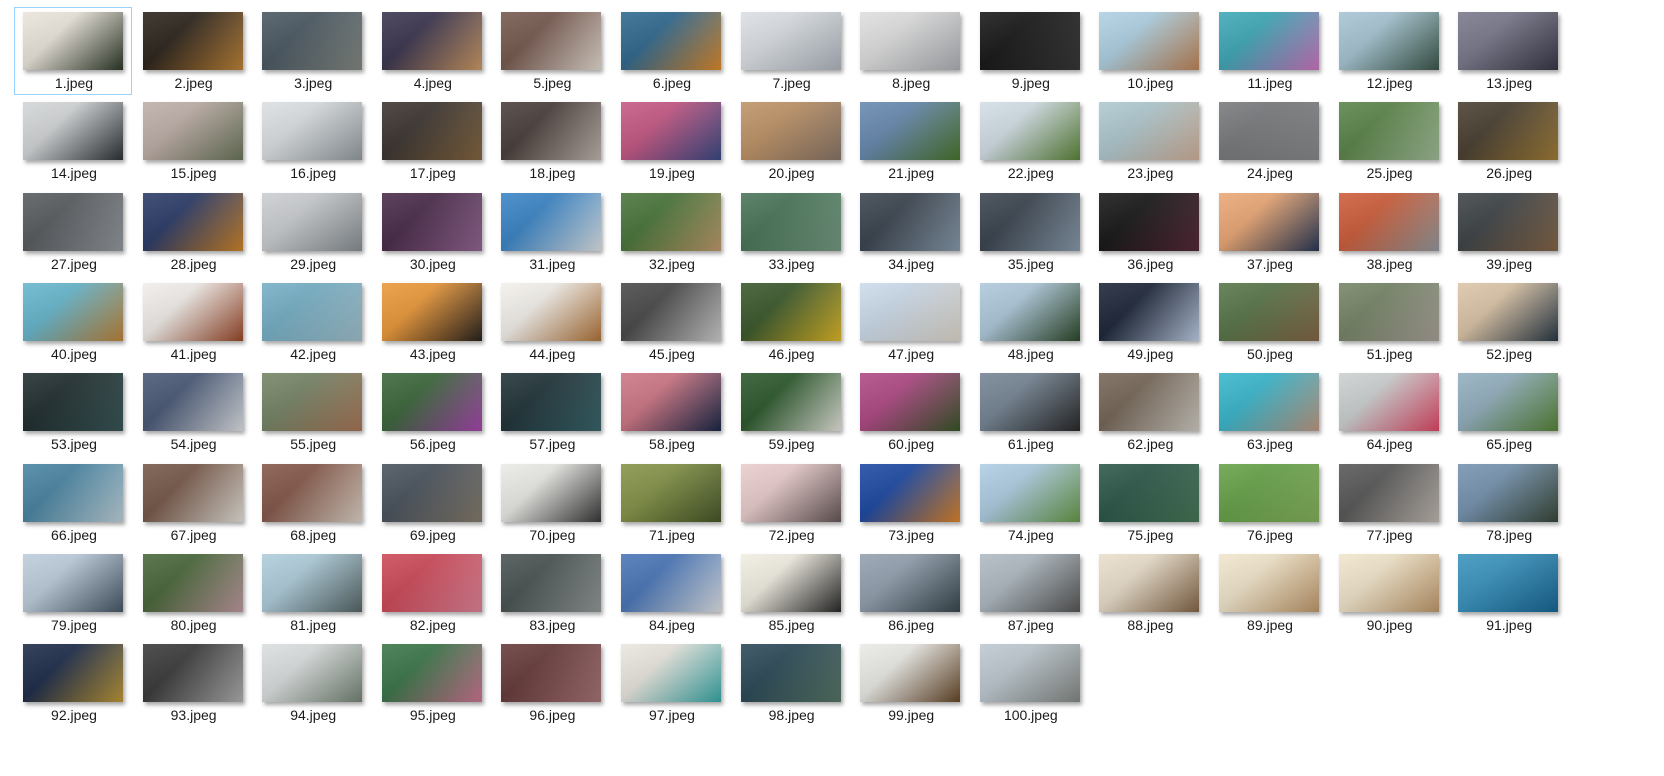 The image size is (1664, 776). What do you see at coordinates (551, 232) in the screenshot?
I see `file-item: 31.jpeg` at bounding box center [551, 232].